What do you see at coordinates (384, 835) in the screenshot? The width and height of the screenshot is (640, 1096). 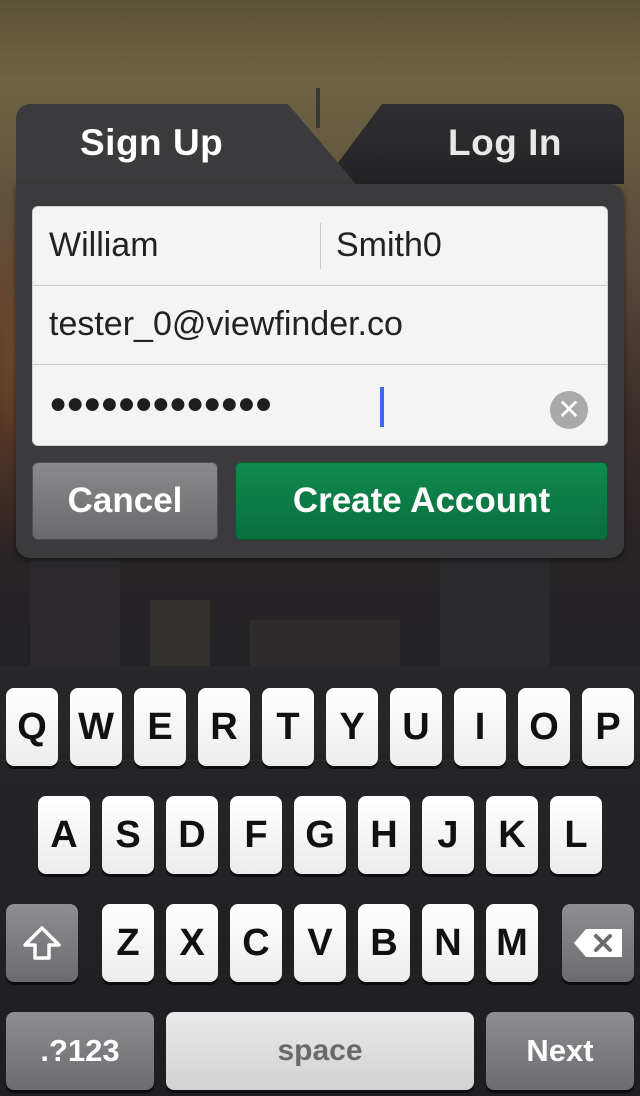 I see `key-h: H` at bounding box center [384, 835].